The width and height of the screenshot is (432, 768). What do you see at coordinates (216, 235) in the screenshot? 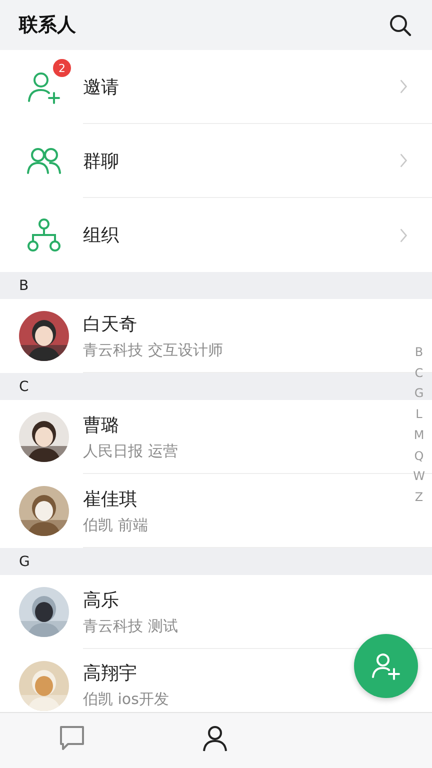
I see `menu-item: 组织` at bounding box center [216, 235].